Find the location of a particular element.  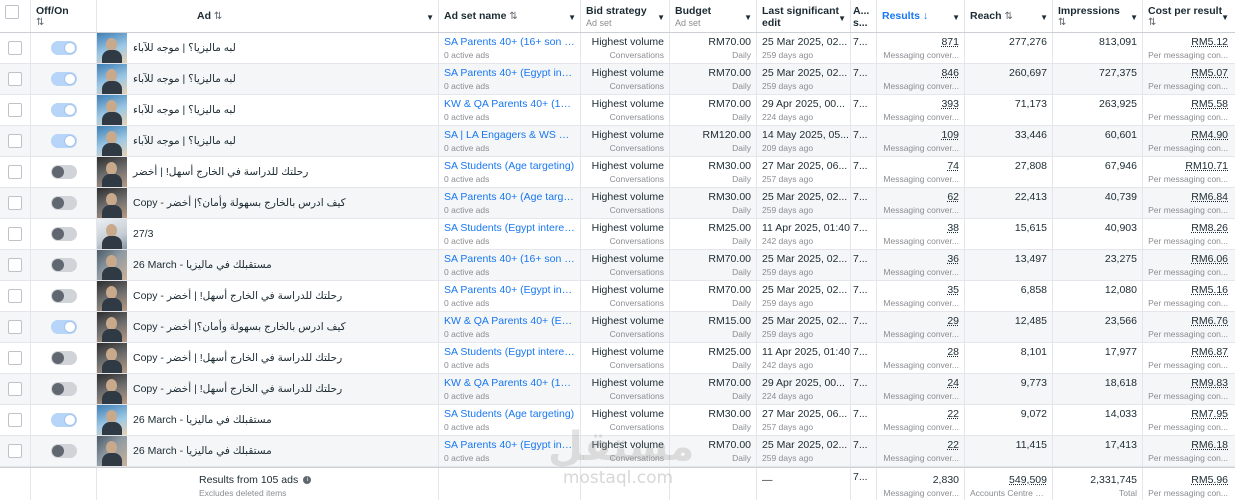

cpr-value: RM9.83 is located at coordinates (1188, 383).